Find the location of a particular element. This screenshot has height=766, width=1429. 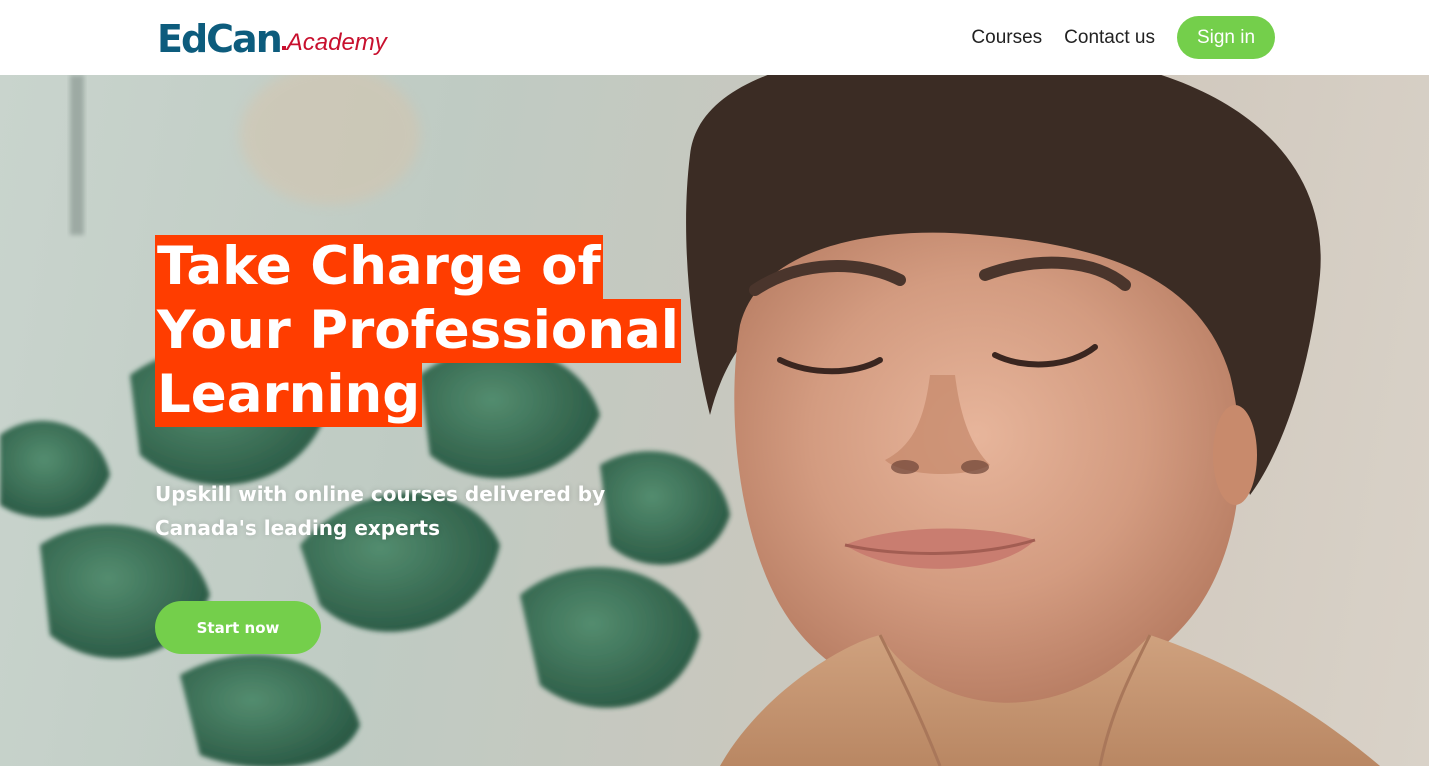

edcan-academy-logo: EdCan Academy is located at coordinates (272, 37).